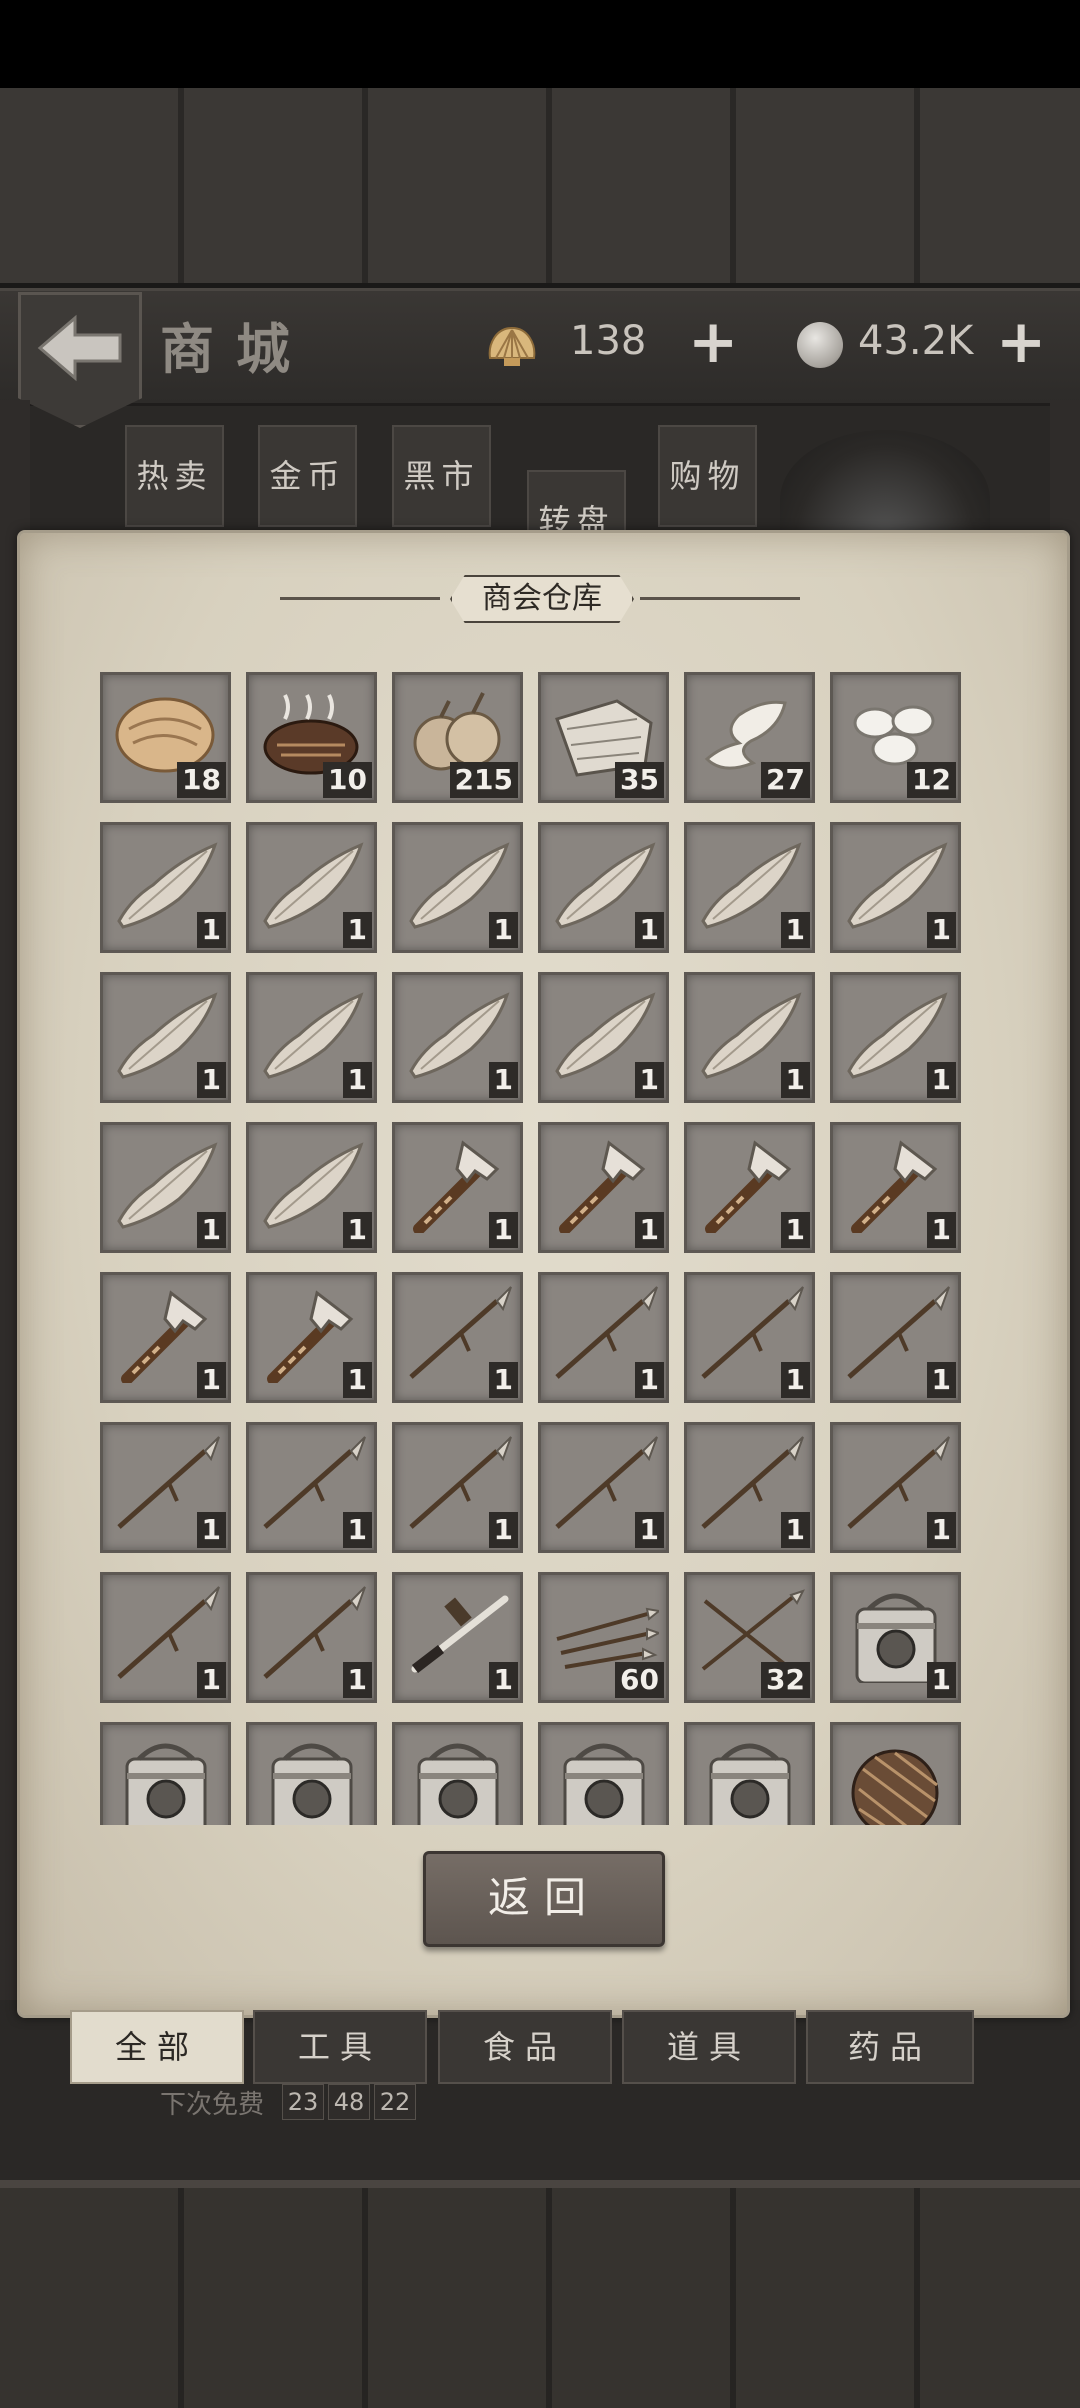  Describe the element at coordinates (540, 44) in the screenshot. I see `status-bar` at that location.